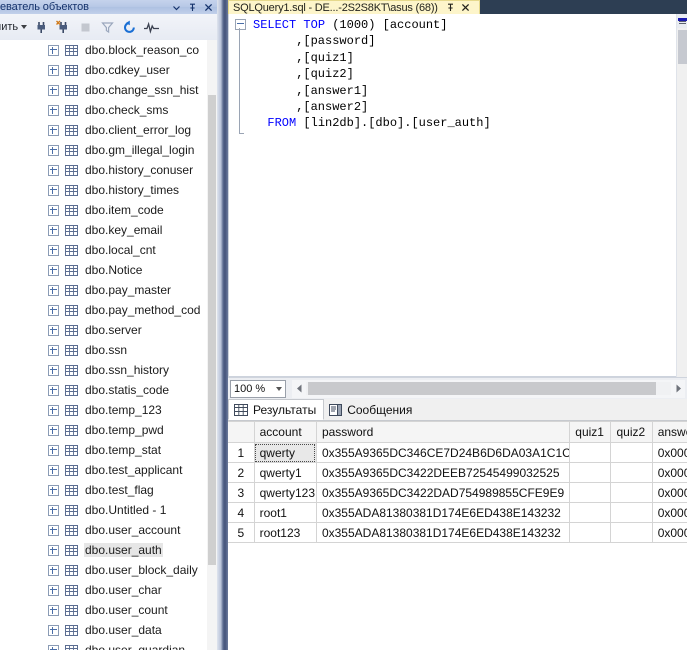 Image resolution: width=687 pixels, height=650 pixels. I want to click on explorer-vertical-scrollbar, so click(212, 345).